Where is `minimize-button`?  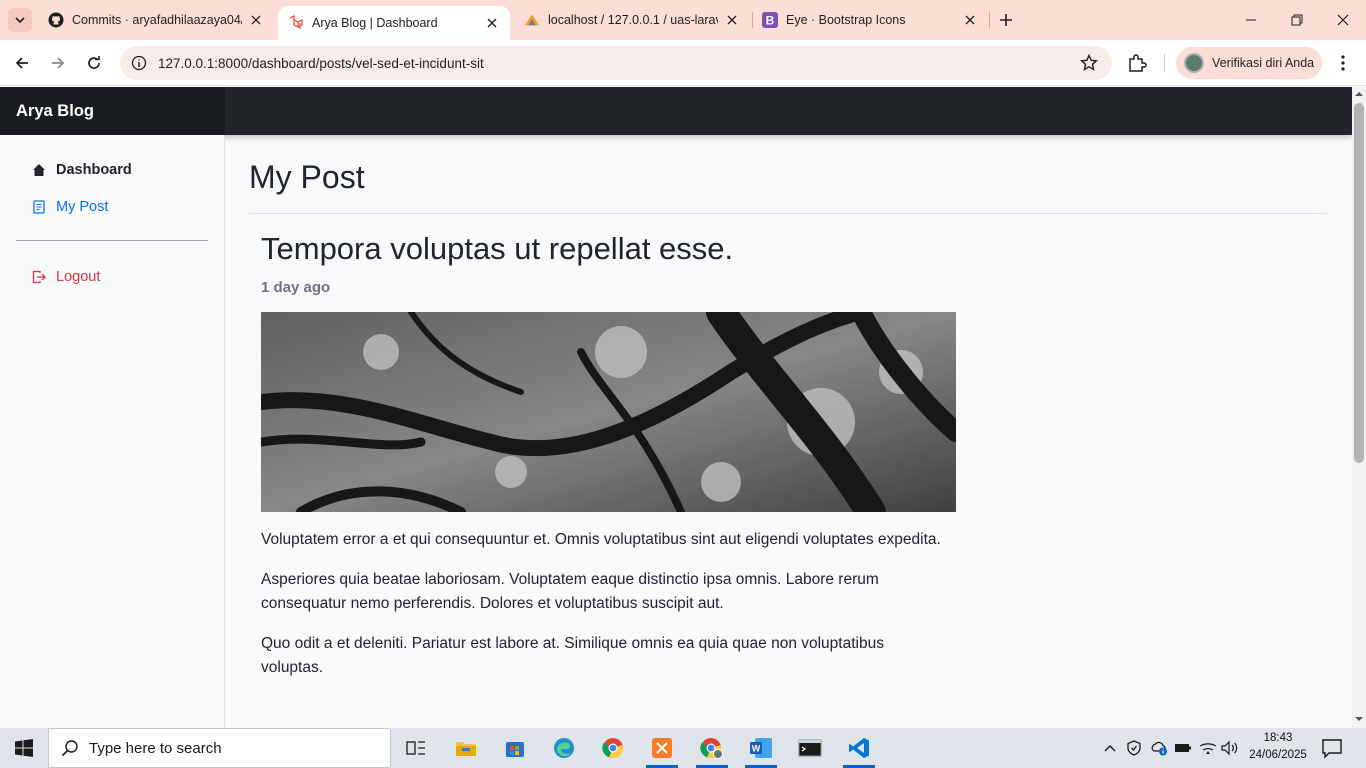
minimize-button is located at coordinates (1251, 20).